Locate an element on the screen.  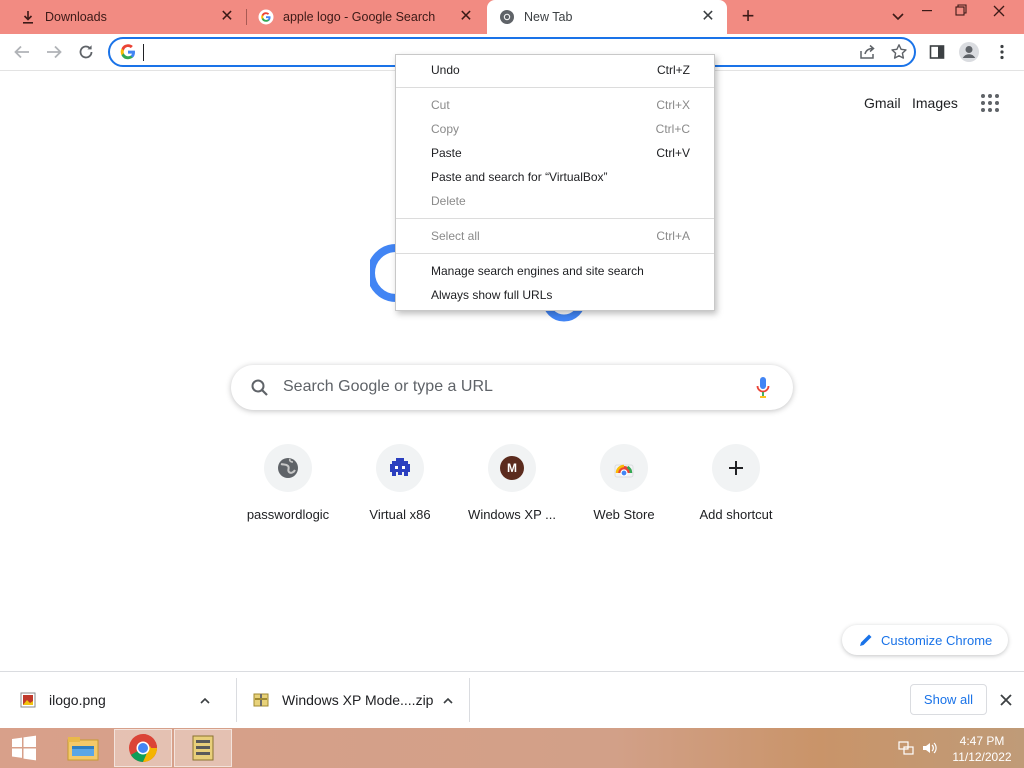
menu-item-paste-and-search: Paste and search for “VirtualBox” is located at coordinates (555, 177).